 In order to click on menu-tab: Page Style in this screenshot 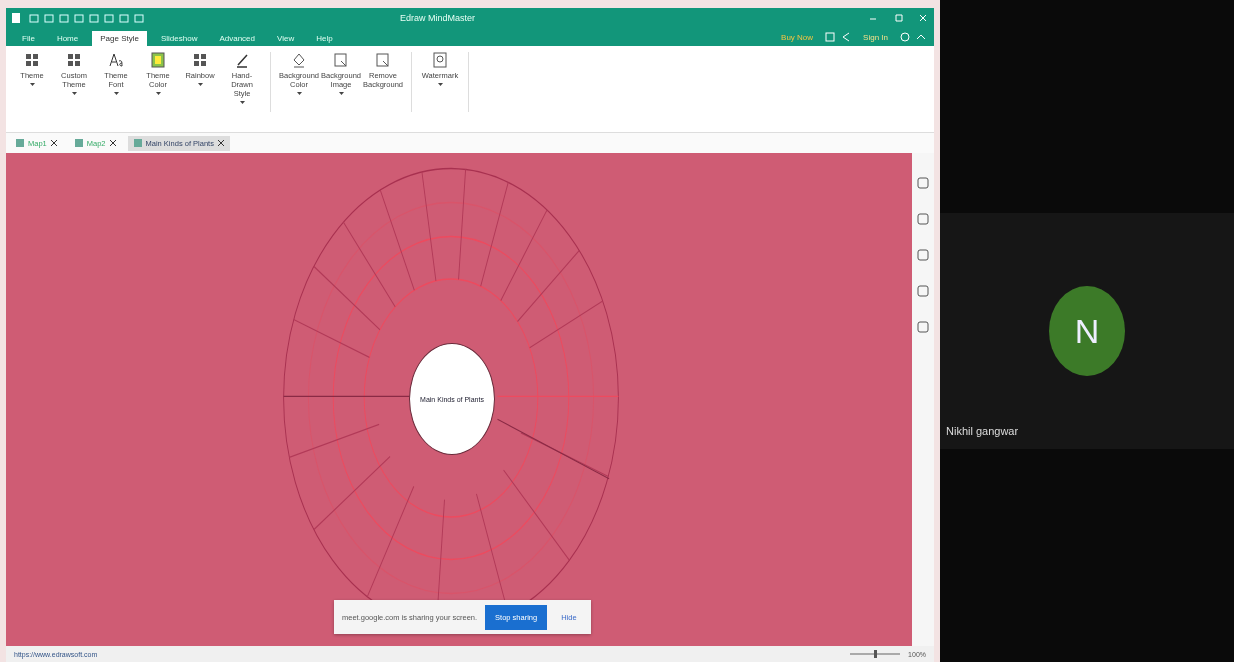, I will do `click(119, 38)`.